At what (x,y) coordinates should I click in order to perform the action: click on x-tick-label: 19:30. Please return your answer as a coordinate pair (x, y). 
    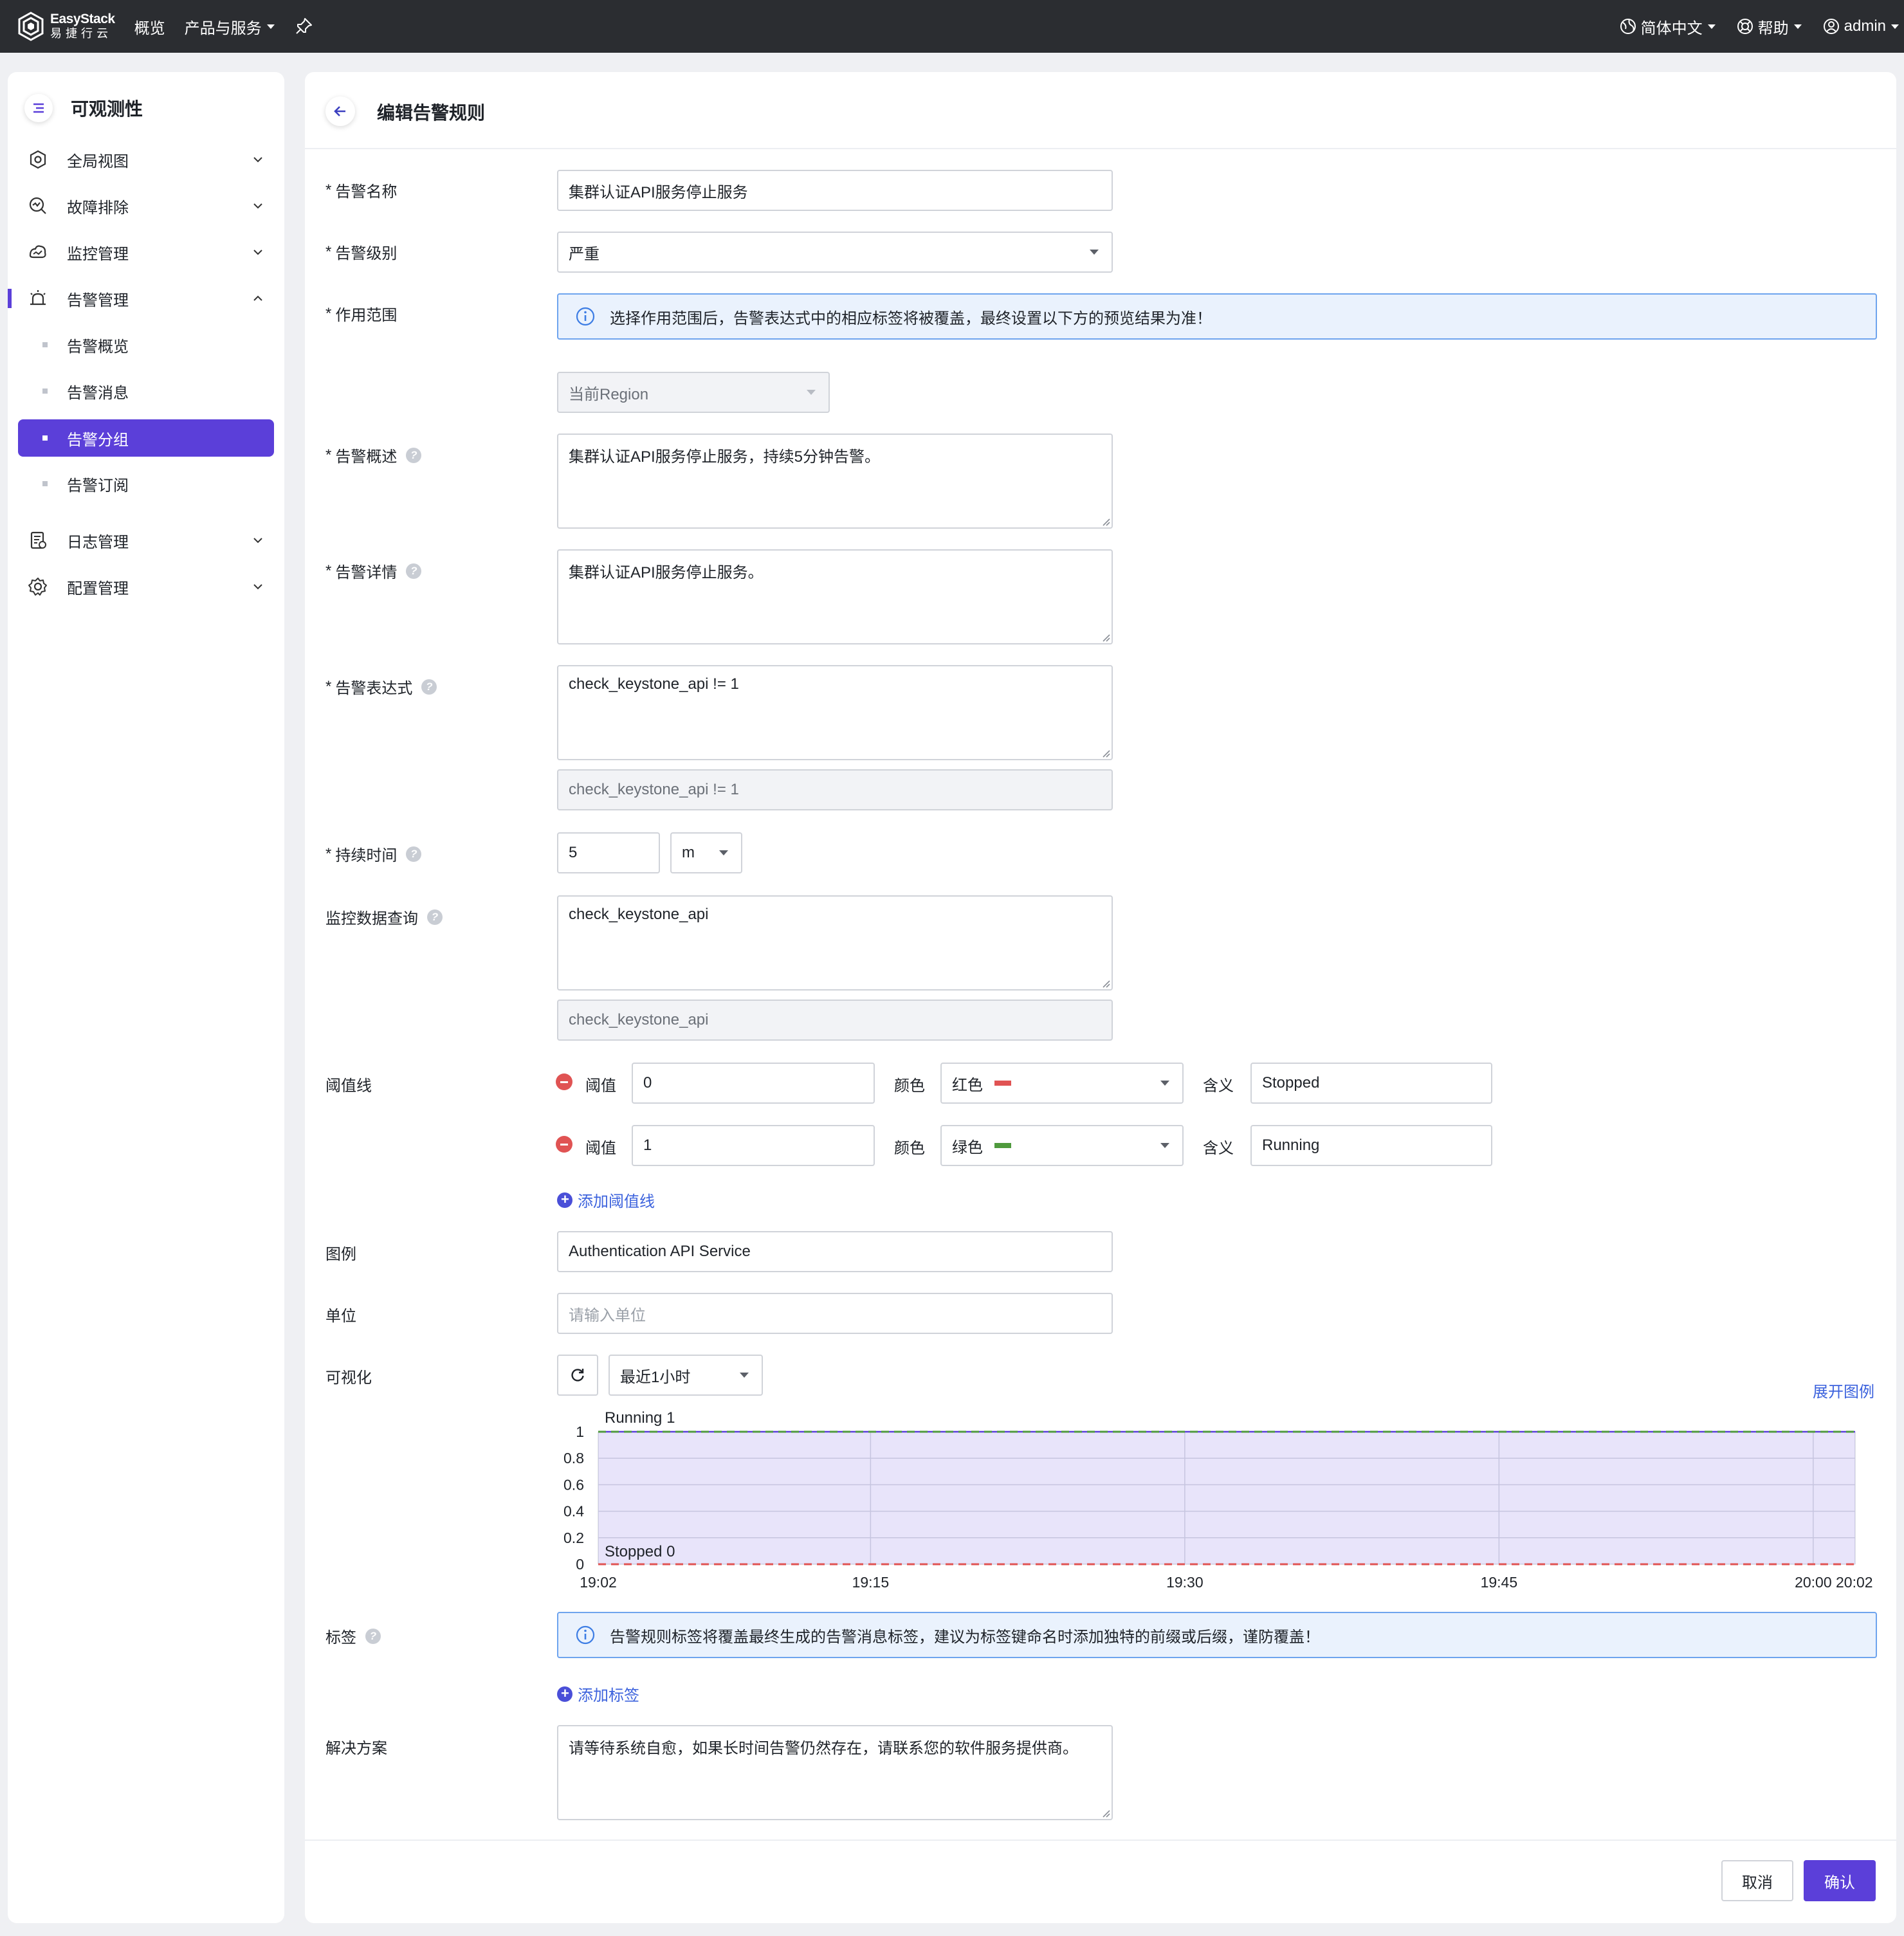
    Looking at the image, I should click on (1185, 1582).